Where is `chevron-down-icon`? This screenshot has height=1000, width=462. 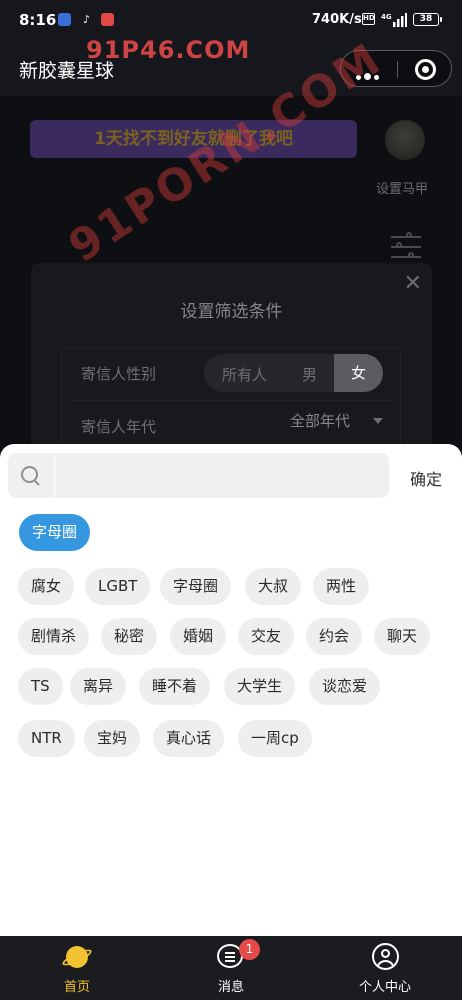 chevron-down-icon is located at coordinates (378, 421).